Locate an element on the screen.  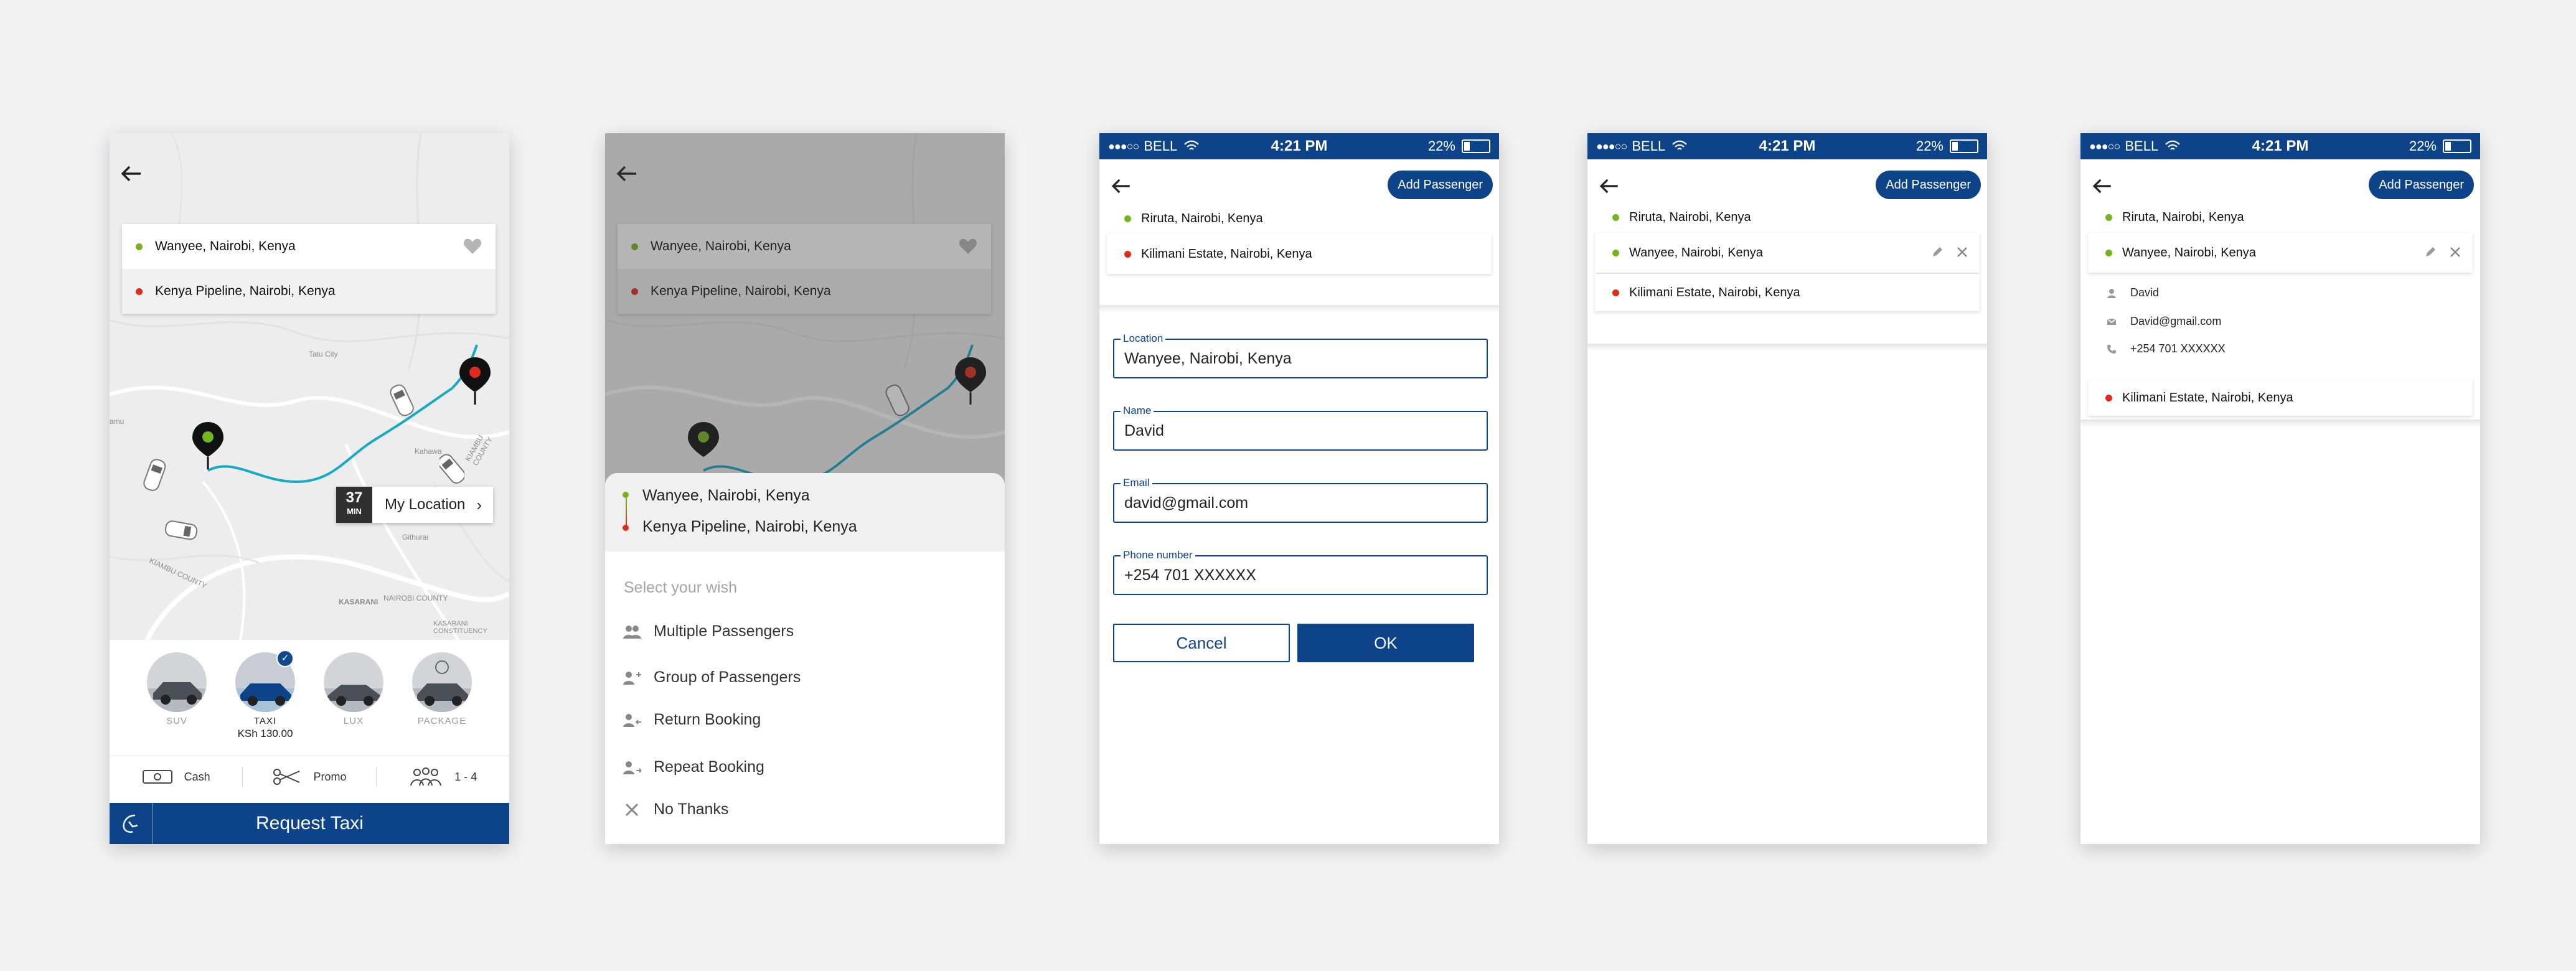
stop-address: Wanyee, Nairobi, Kenya is located at coordinates (2189, 252).